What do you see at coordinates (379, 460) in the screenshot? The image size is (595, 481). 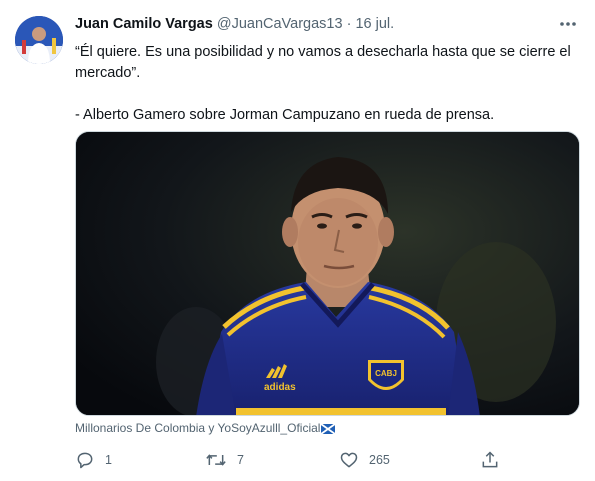 I see `like-count: 265` at bounding box center [379, 460].